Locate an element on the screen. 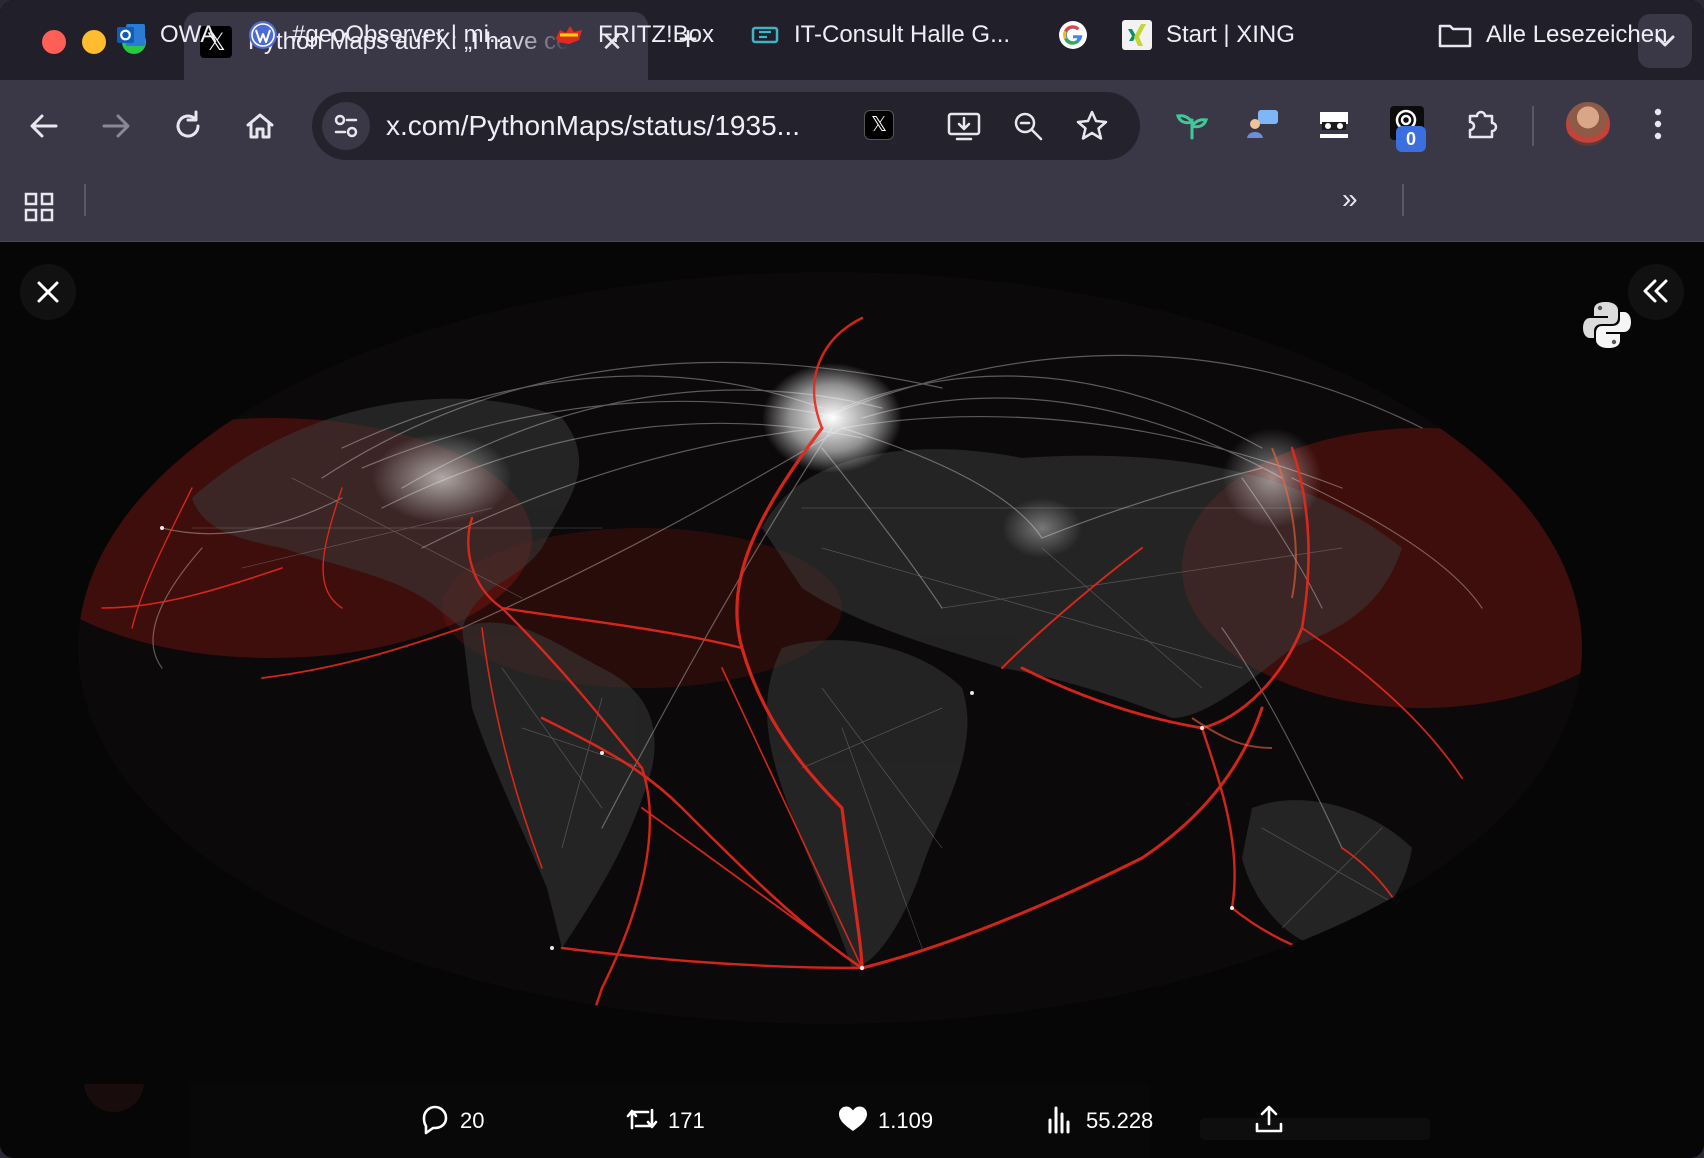 This screenshot has width=1704, height=1158. toggle-replies-button is located at coordinates (1656, 292).